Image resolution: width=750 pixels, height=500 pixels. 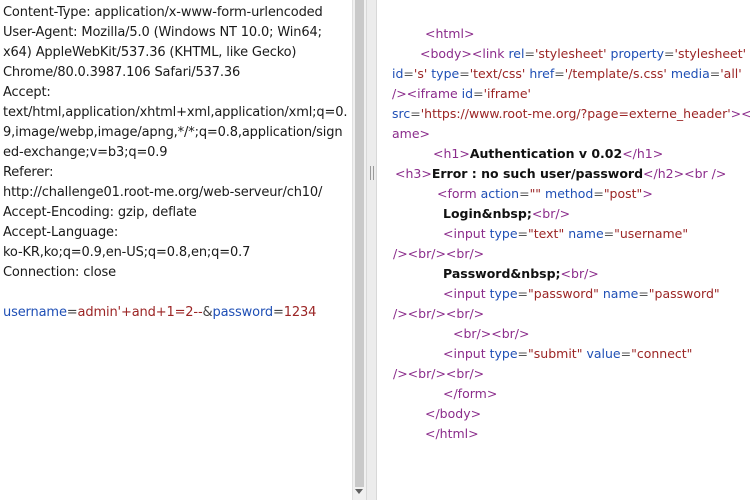 What do you see at coordinates (664, 173) in the screenshot?
I see `code-token-tag: </h2>` at bounding box center [664, 173].